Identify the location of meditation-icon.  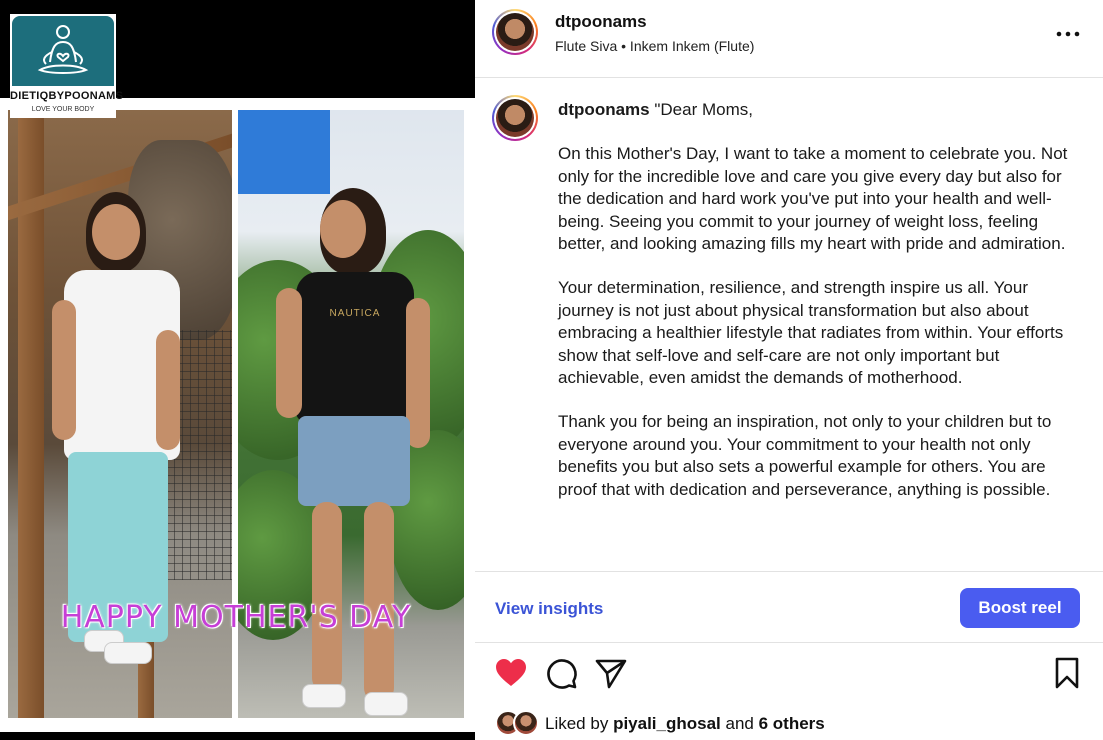
(63, 51).